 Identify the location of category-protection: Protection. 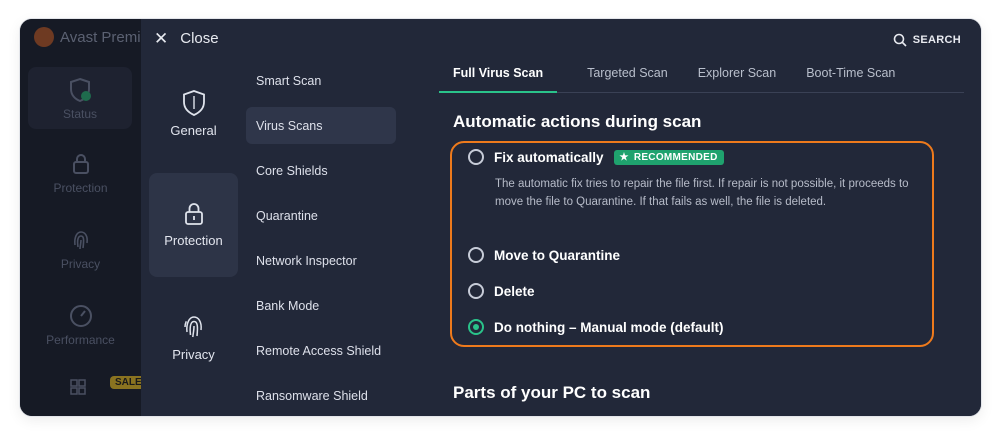
(193, 225).